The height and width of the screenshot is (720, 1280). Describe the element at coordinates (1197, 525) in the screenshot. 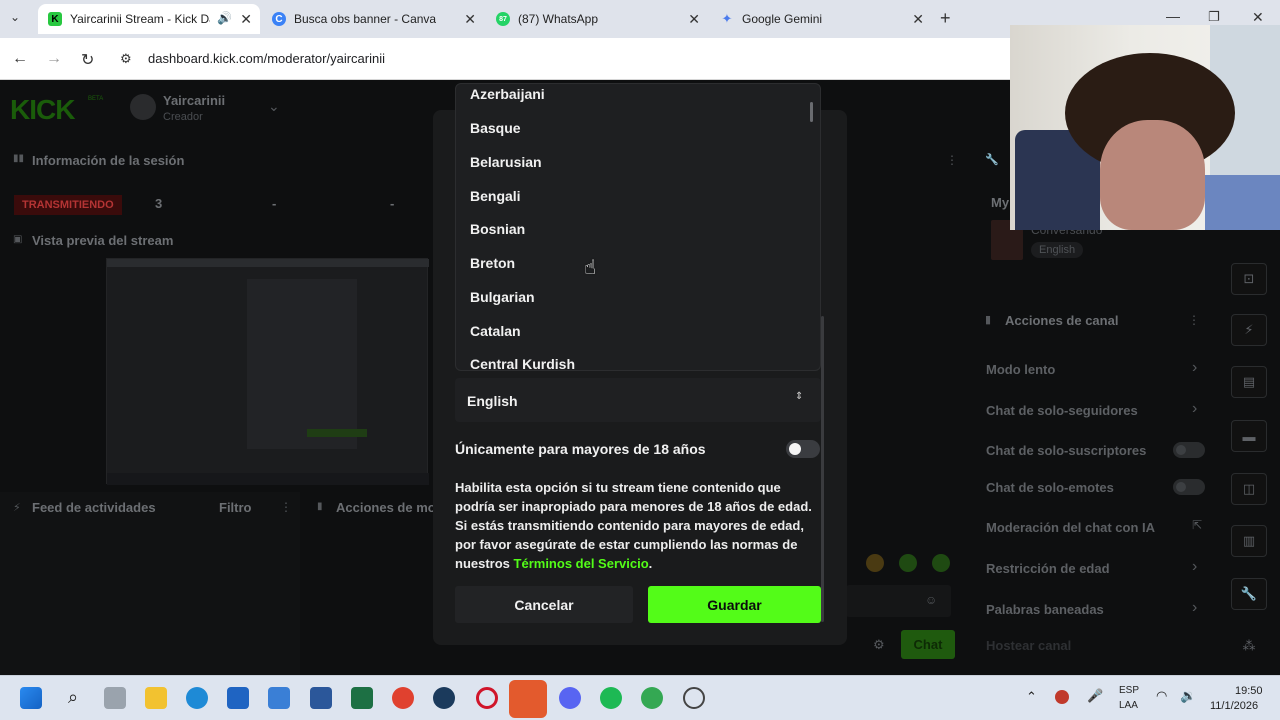

I see `external-link-icon: ⇱` at that location.